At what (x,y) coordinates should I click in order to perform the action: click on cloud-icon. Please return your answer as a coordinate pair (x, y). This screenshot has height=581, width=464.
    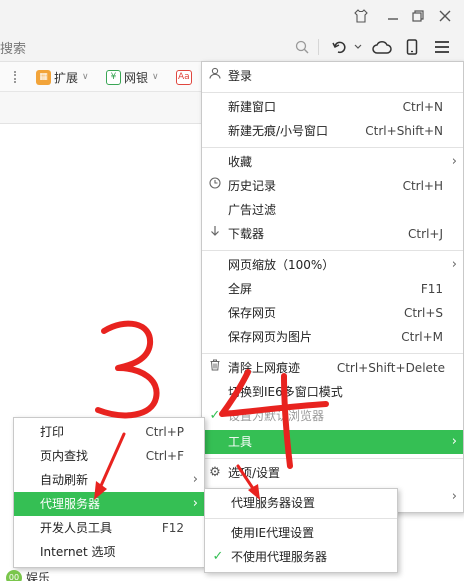
    Looking at the image, I should click on (382, 47).